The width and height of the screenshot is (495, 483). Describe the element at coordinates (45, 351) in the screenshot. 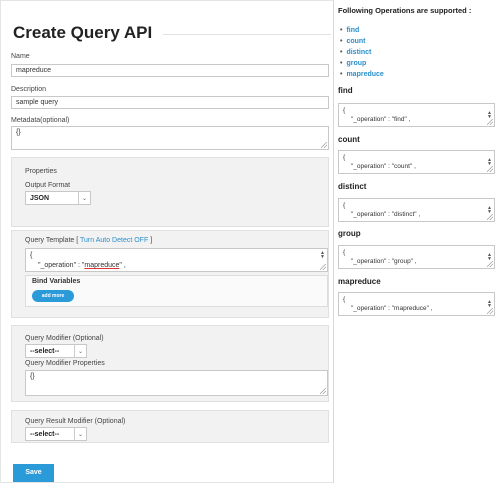

I see `query-modifier-value: --select--` at that location.